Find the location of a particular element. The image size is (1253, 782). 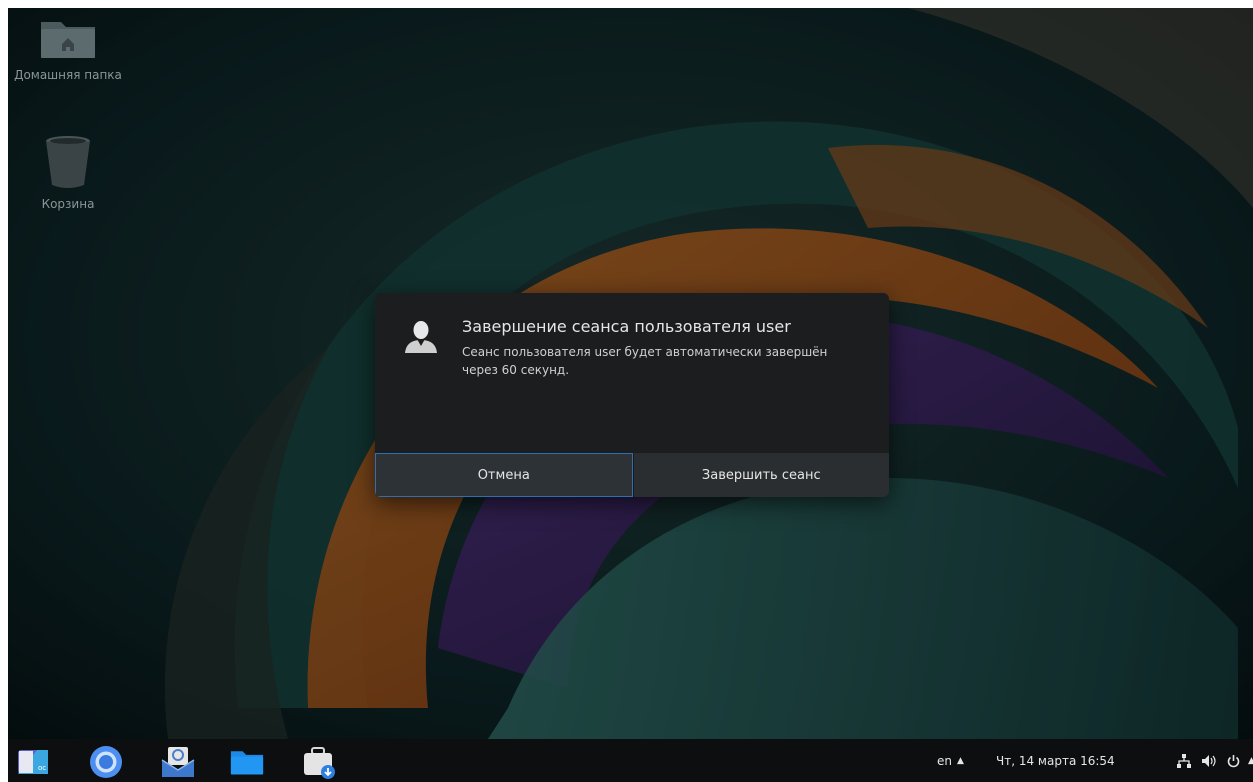

keyboard-layout-indicator: en ▲ is located at coordinates (950, 760).